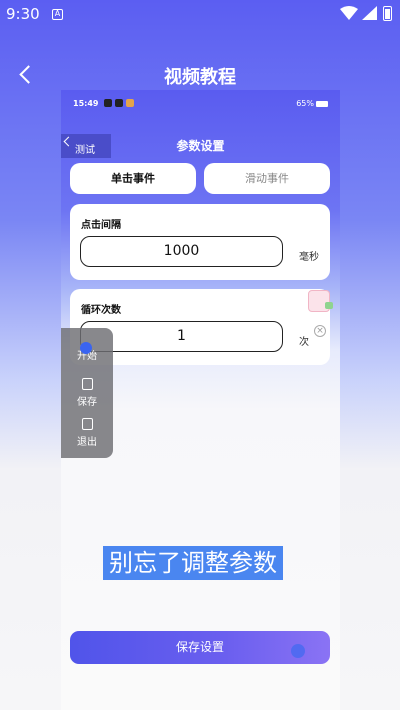  Describe the element at coordinates (133, 178) in the screenshot. I see `tab-click-event: 单击事件` at that location.